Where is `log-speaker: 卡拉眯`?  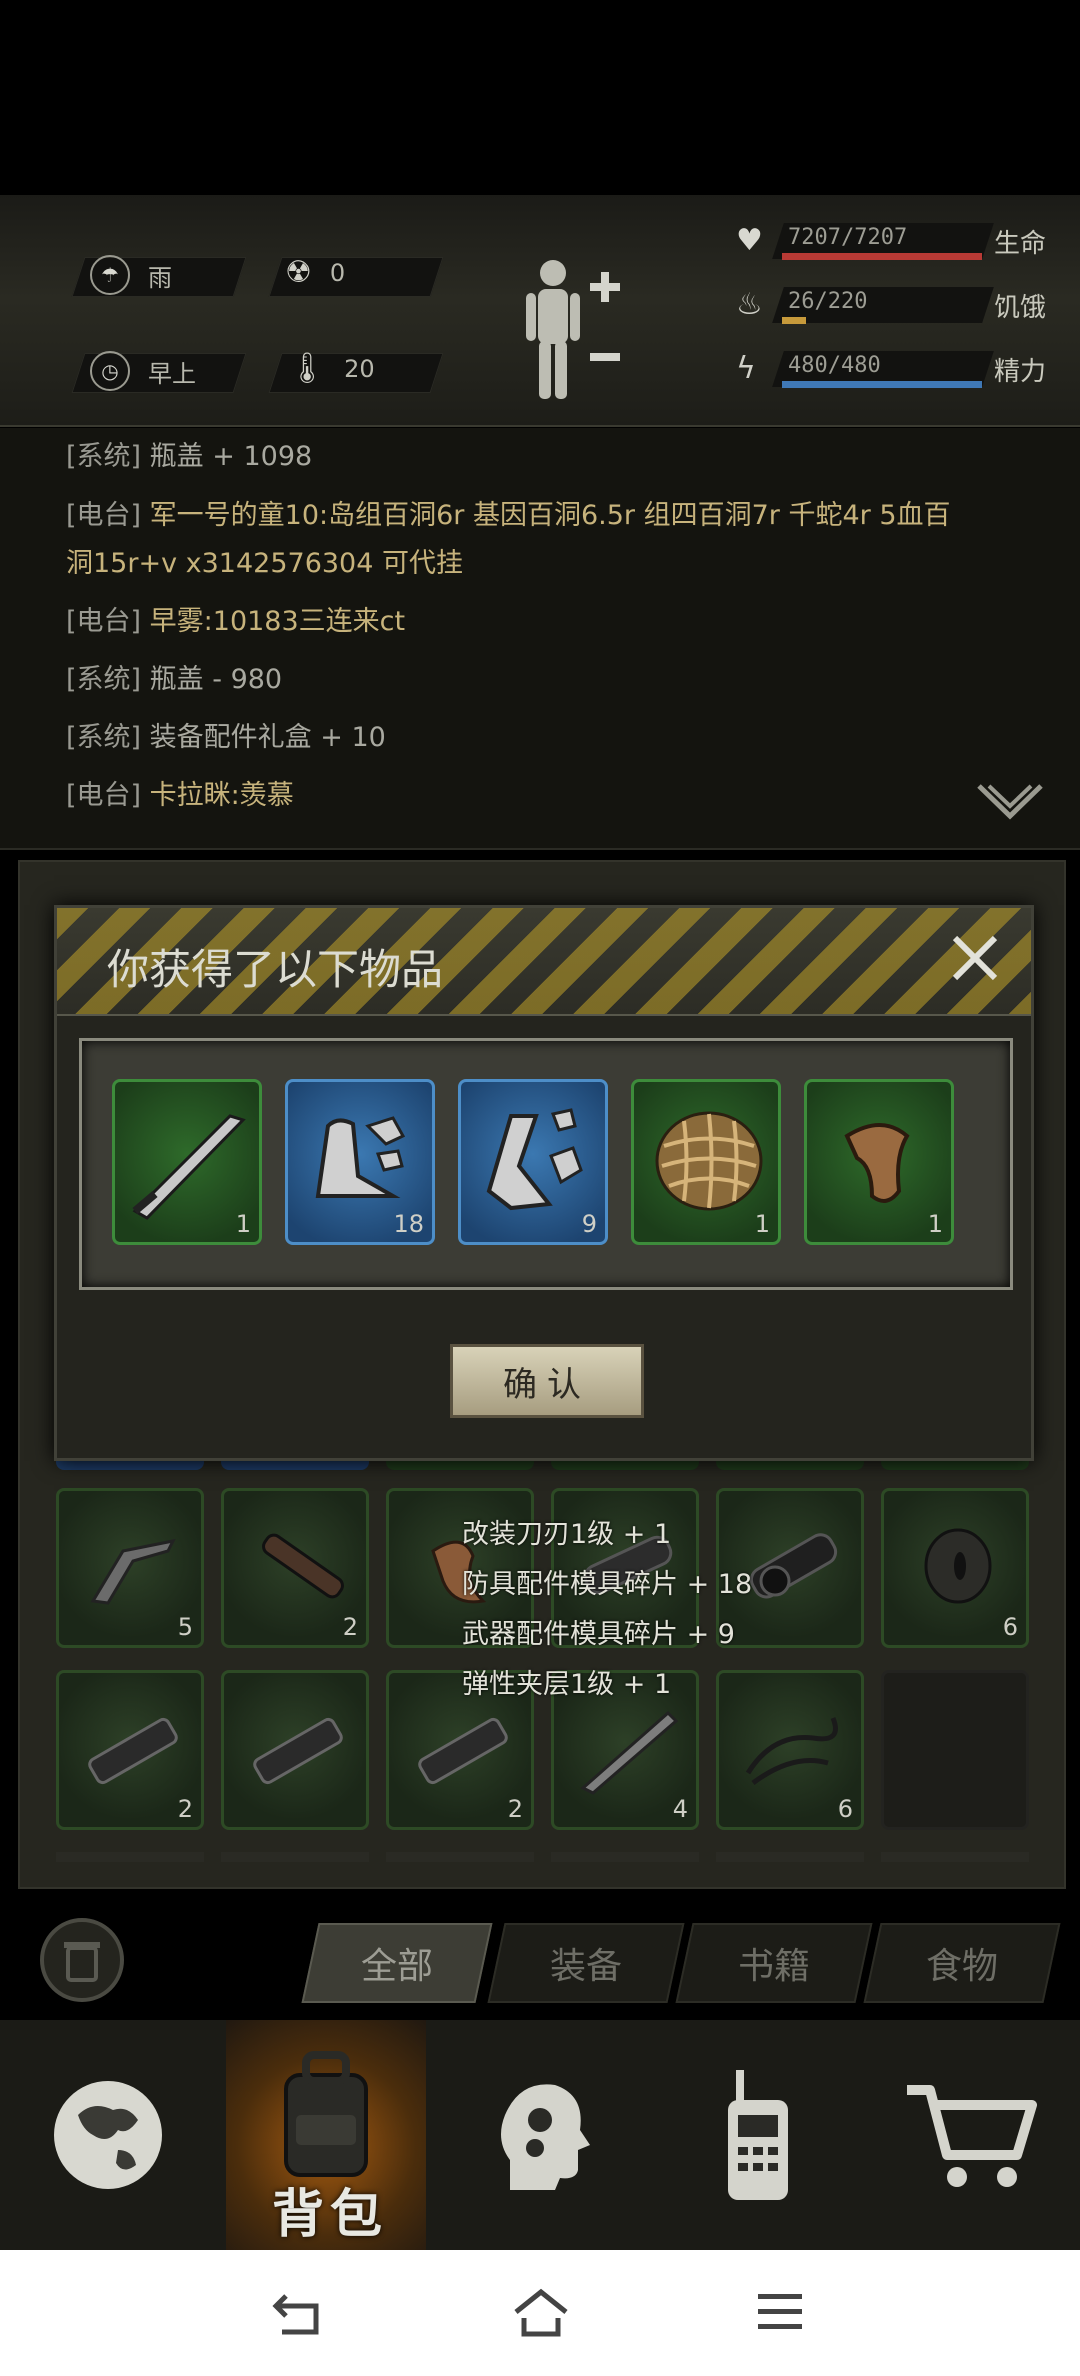
log-speaker: 卡拉眯 is located at coordinates (190, 795).